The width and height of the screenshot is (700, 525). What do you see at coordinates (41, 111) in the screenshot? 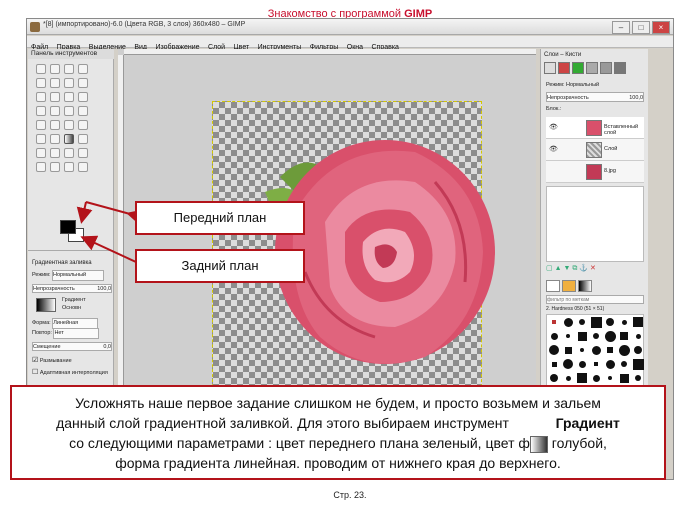
I see `align-tool-icon` at bounding box center [41, 111].